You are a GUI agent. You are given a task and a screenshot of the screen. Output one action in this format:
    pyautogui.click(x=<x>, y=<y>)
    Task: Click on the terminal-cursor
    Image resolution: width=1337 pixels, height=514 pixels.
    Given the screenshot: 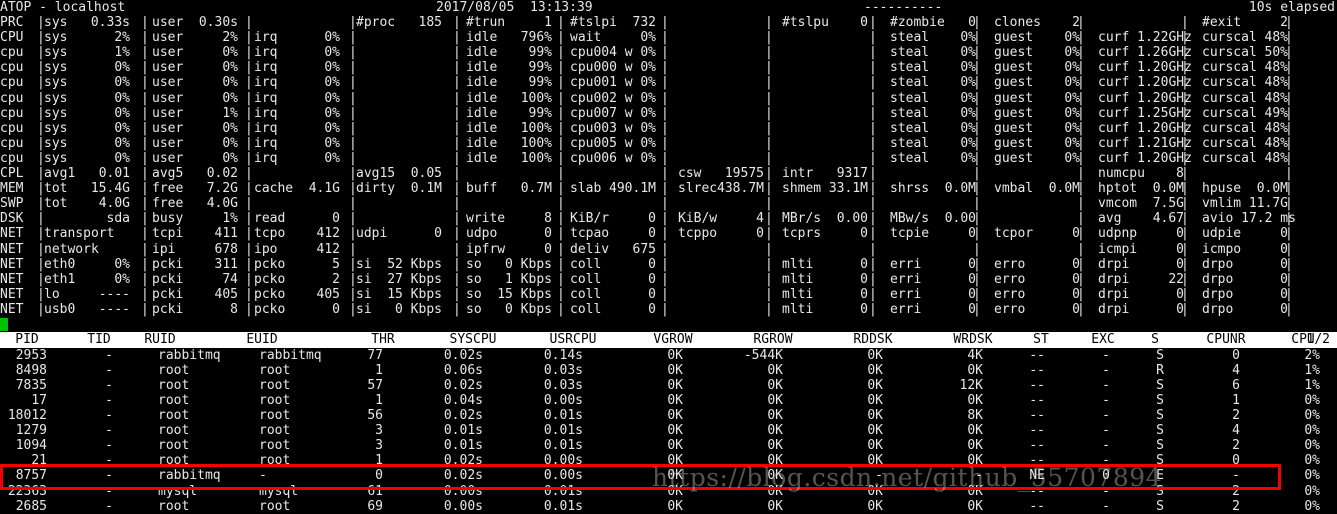 What is the action you would take?
    pyautogui.click(x=4, y=324)
    